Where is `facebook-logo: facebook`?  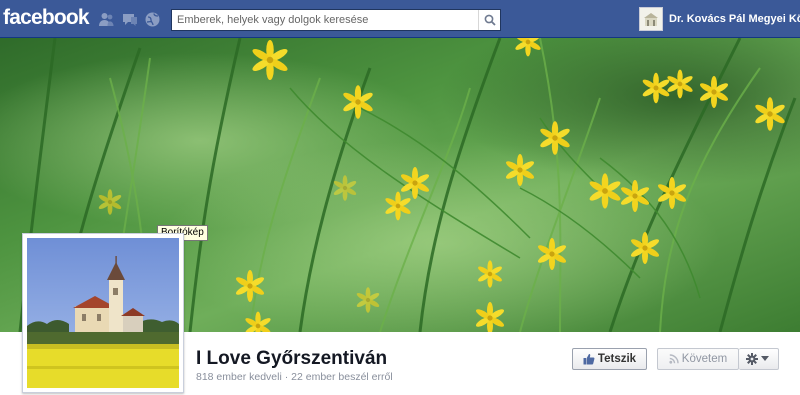
facebook-logo: facebook is located at coordinates (46, 18).